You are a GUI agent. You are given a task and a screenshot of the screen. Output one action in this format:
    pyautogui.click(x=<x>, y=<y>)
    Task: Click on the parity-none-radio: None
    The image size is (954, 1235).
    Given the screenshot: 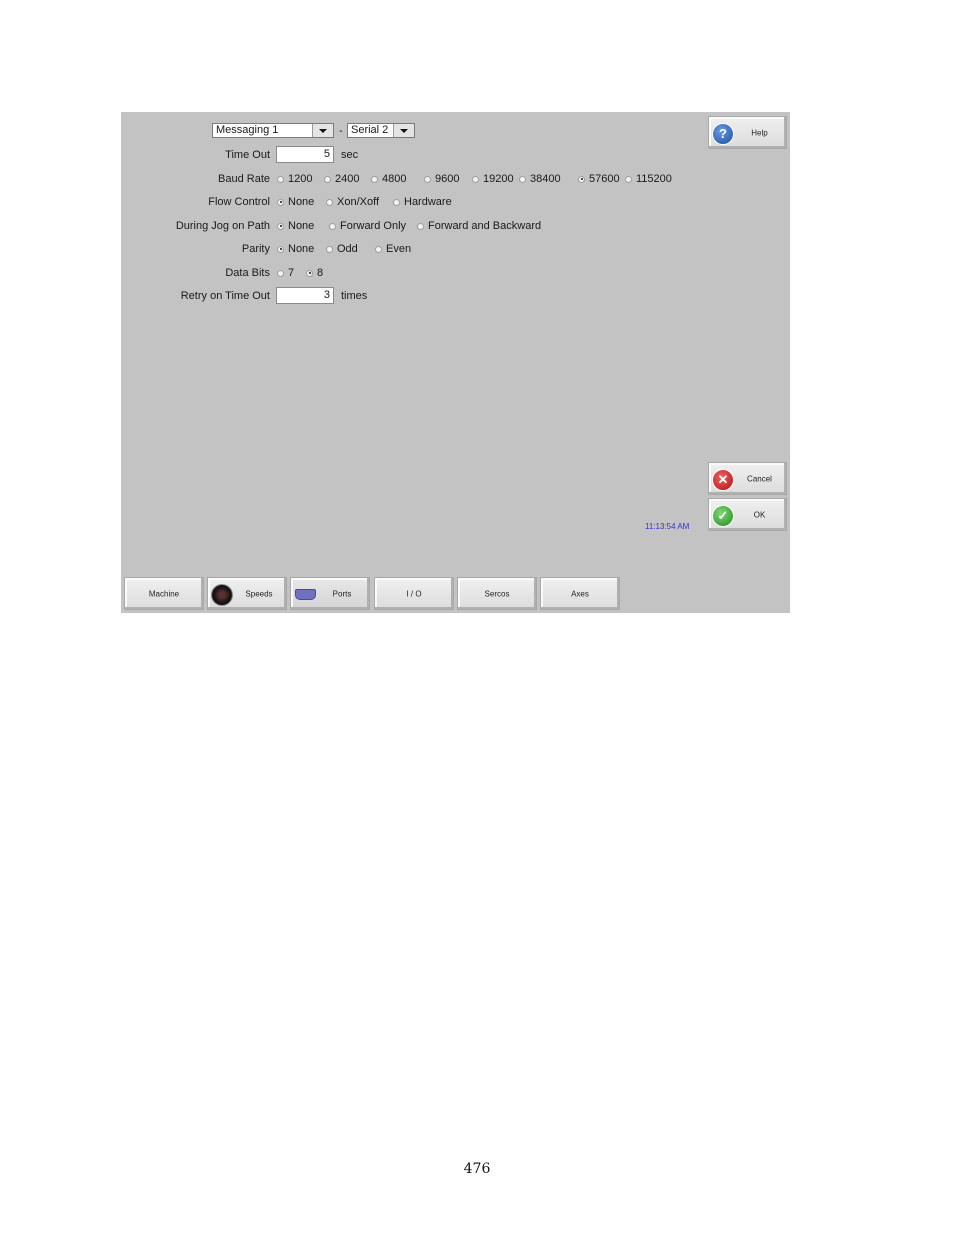 What is the action you would take?
    pyautogui.click(x=295, y=249)
    